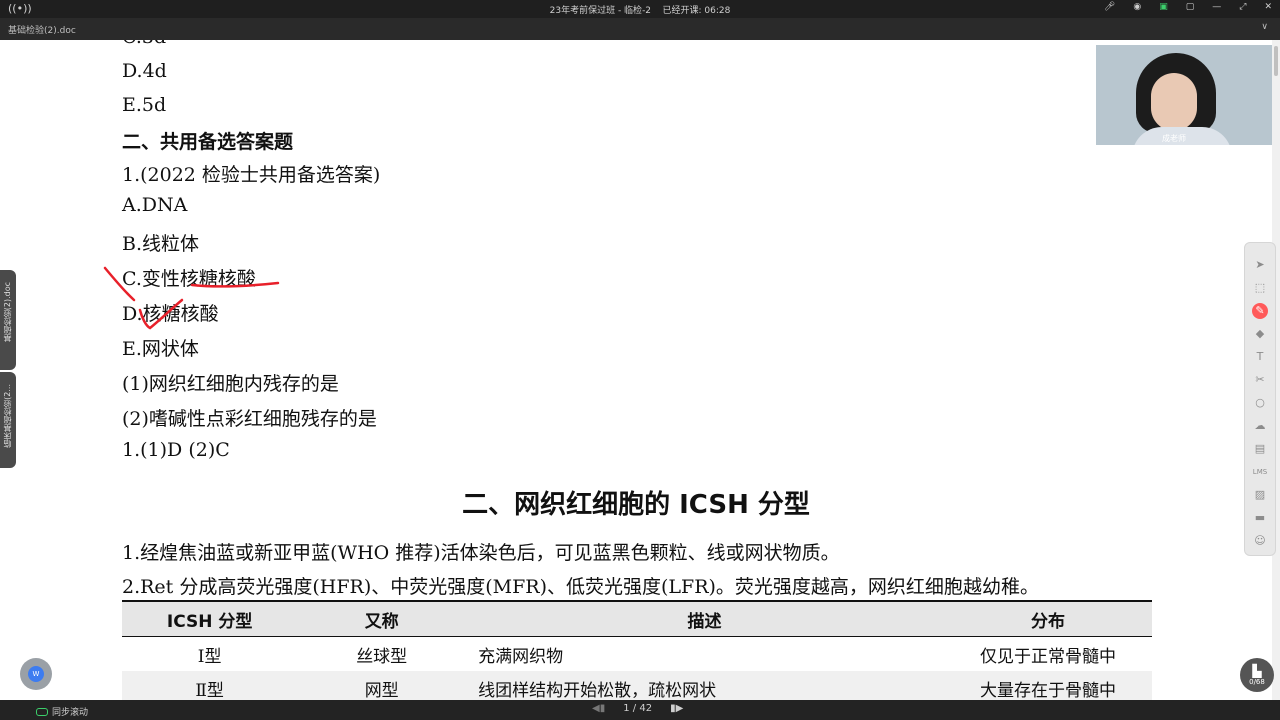 The height and width of the screenshot is (720, 1280). I want to click on teacher-video: 成老师, so click(1184, 95).